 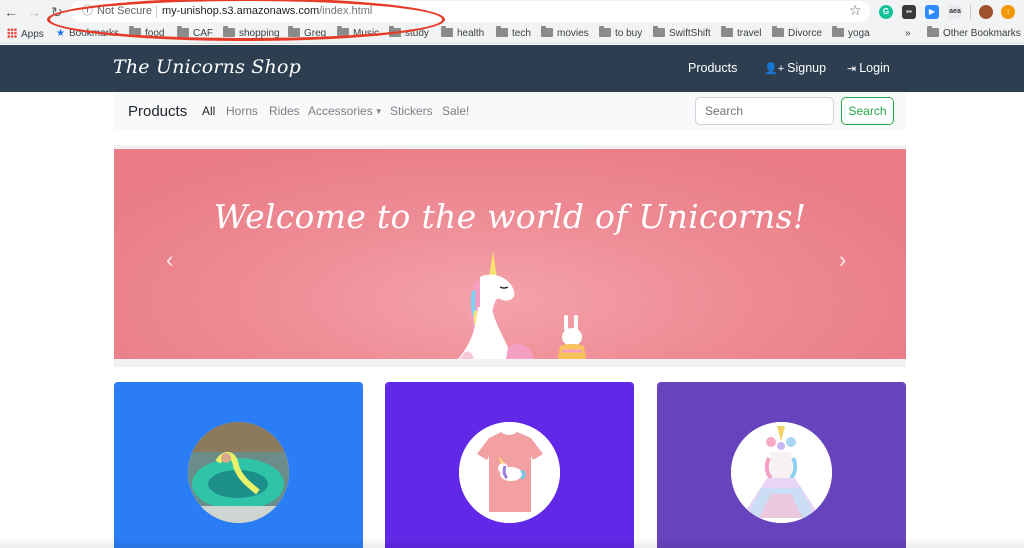 I want to click on bookmark-folder-to-buy: to buy, so click(x=621, y=33).